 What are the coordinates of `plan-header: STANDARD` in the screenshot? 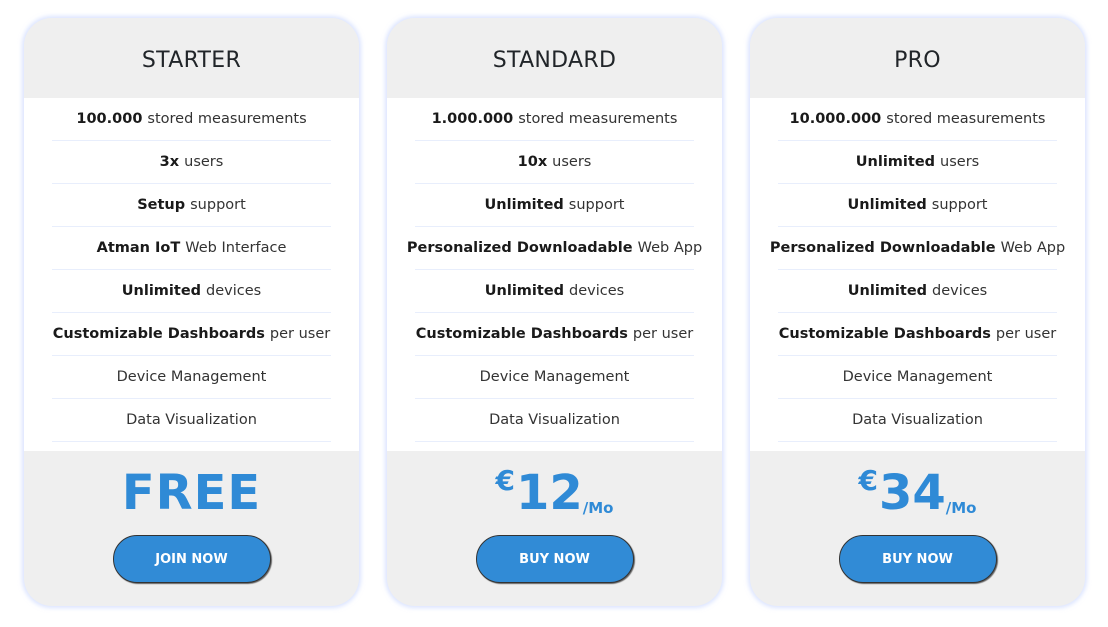 It's located at (554, 58).